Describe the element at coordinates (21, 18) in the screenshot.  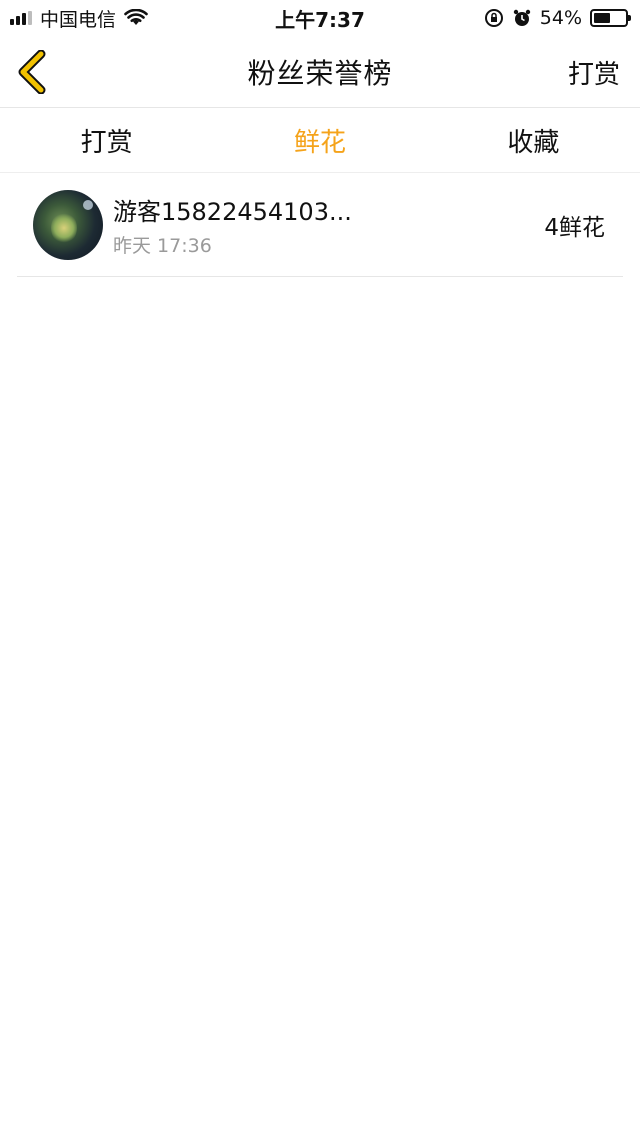
I see `signal-icon` at that location.